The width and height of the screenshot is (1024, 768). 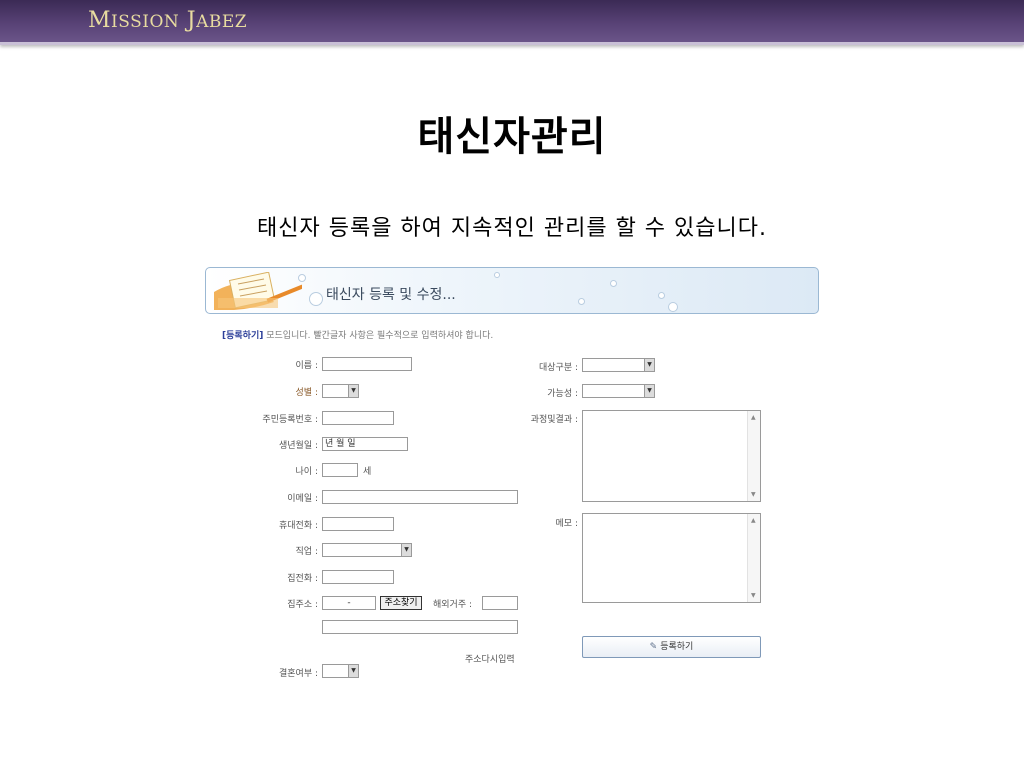 What do you see at coordinates (340, 671) in the screenshot?
I see `marital-select: ▼` at bounding box center [340, 671].